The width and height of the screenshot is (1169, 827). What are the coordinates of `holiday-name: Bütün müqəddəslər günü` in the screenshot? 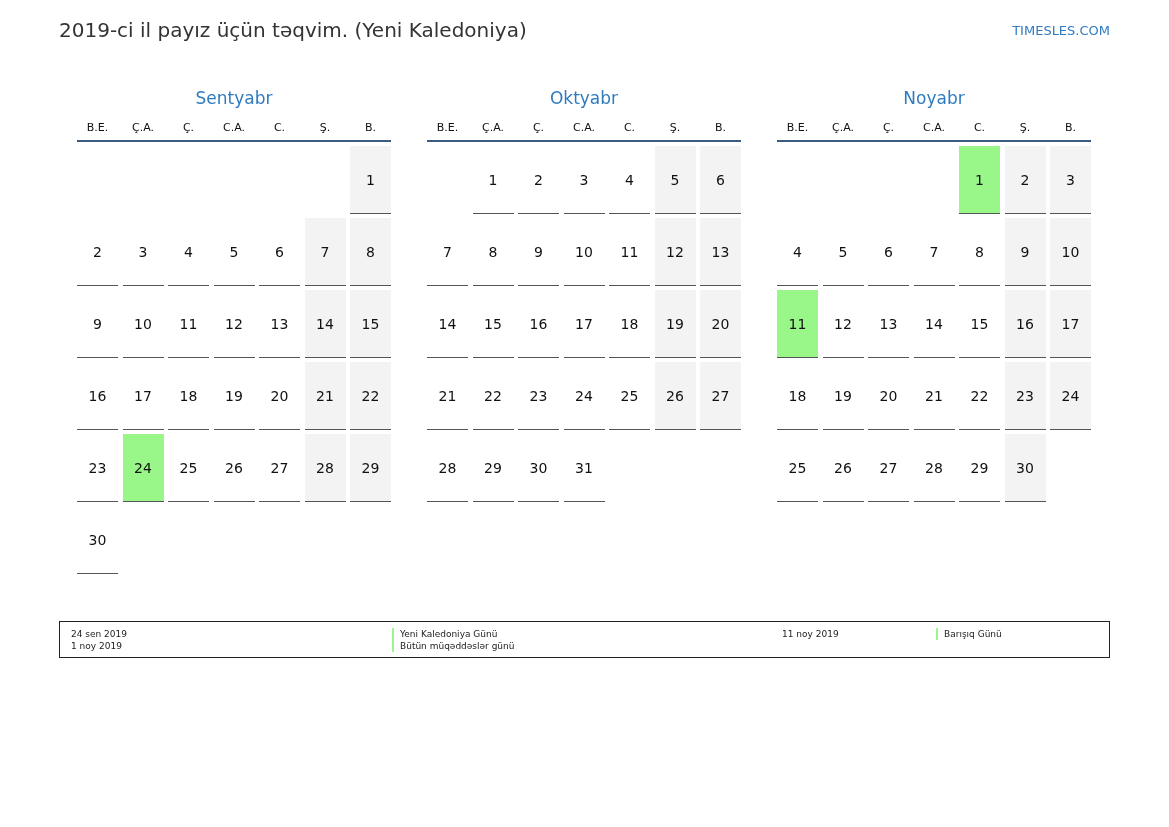 It's located at (587, 646).